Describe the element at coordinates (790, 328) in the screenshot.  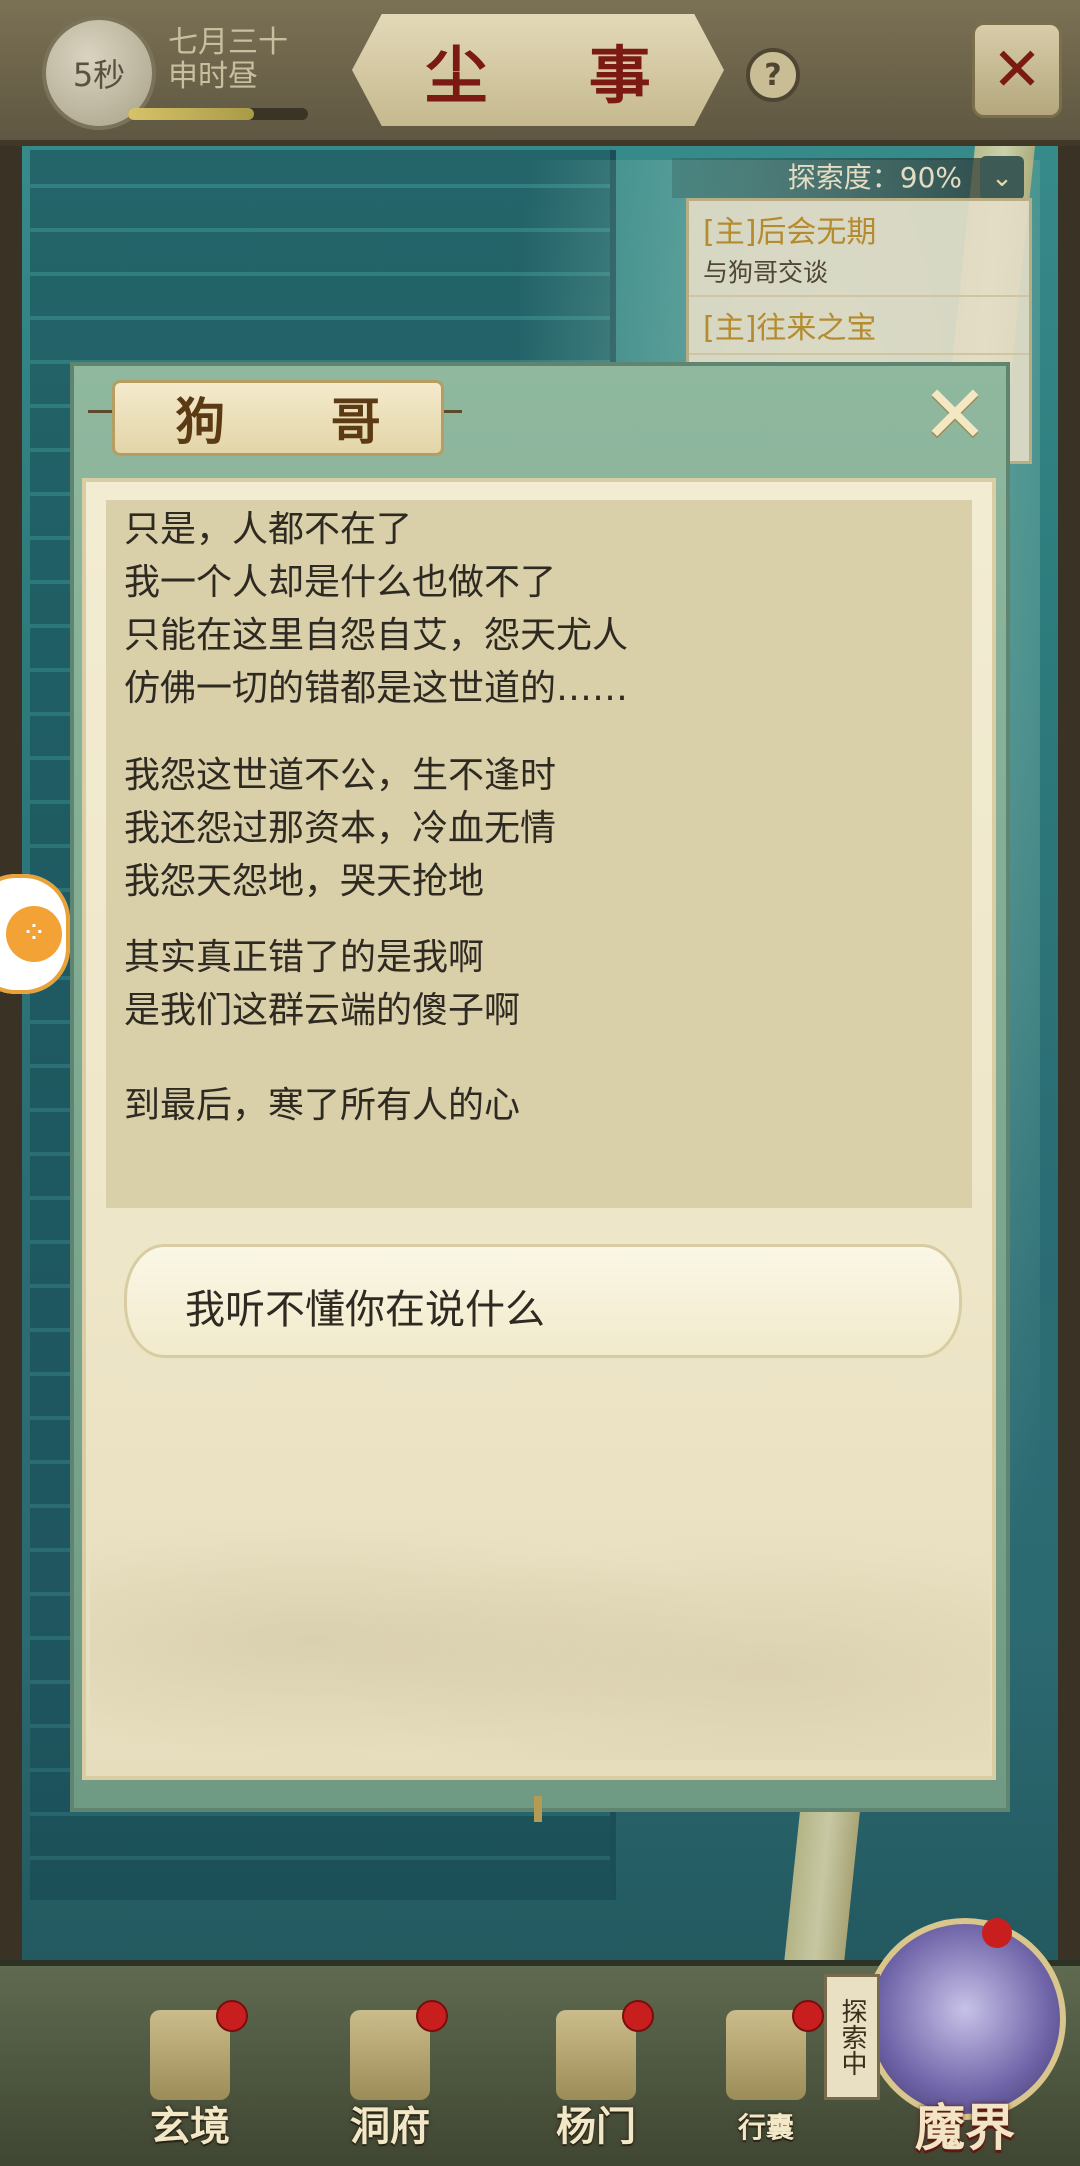
I see `quest-title: [主]往来之宝` at that location.